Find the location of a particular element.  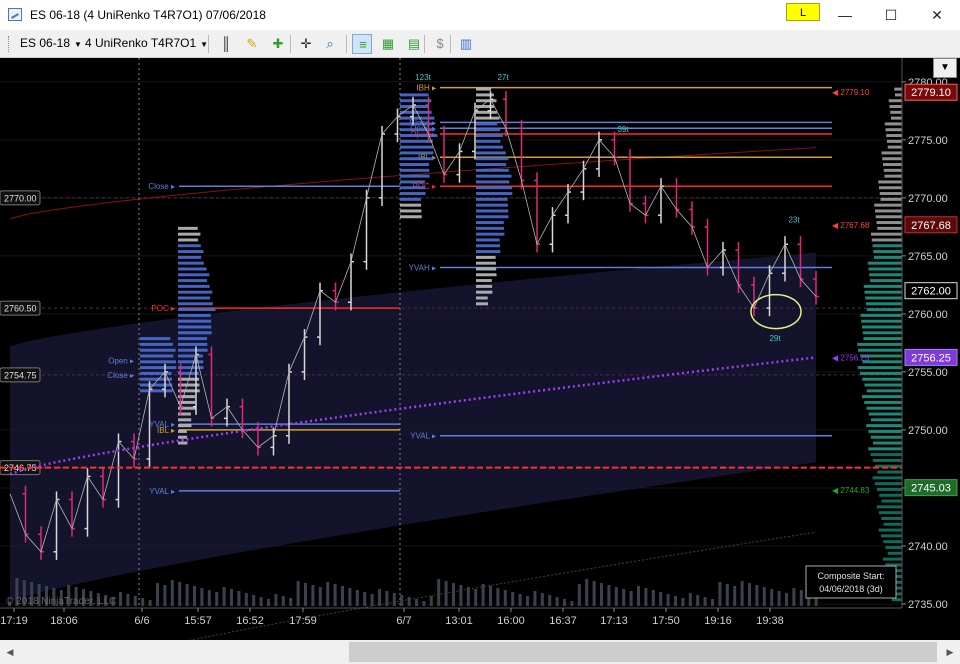

time-axis-label: 19:16 is located at coordinates (718, 621).